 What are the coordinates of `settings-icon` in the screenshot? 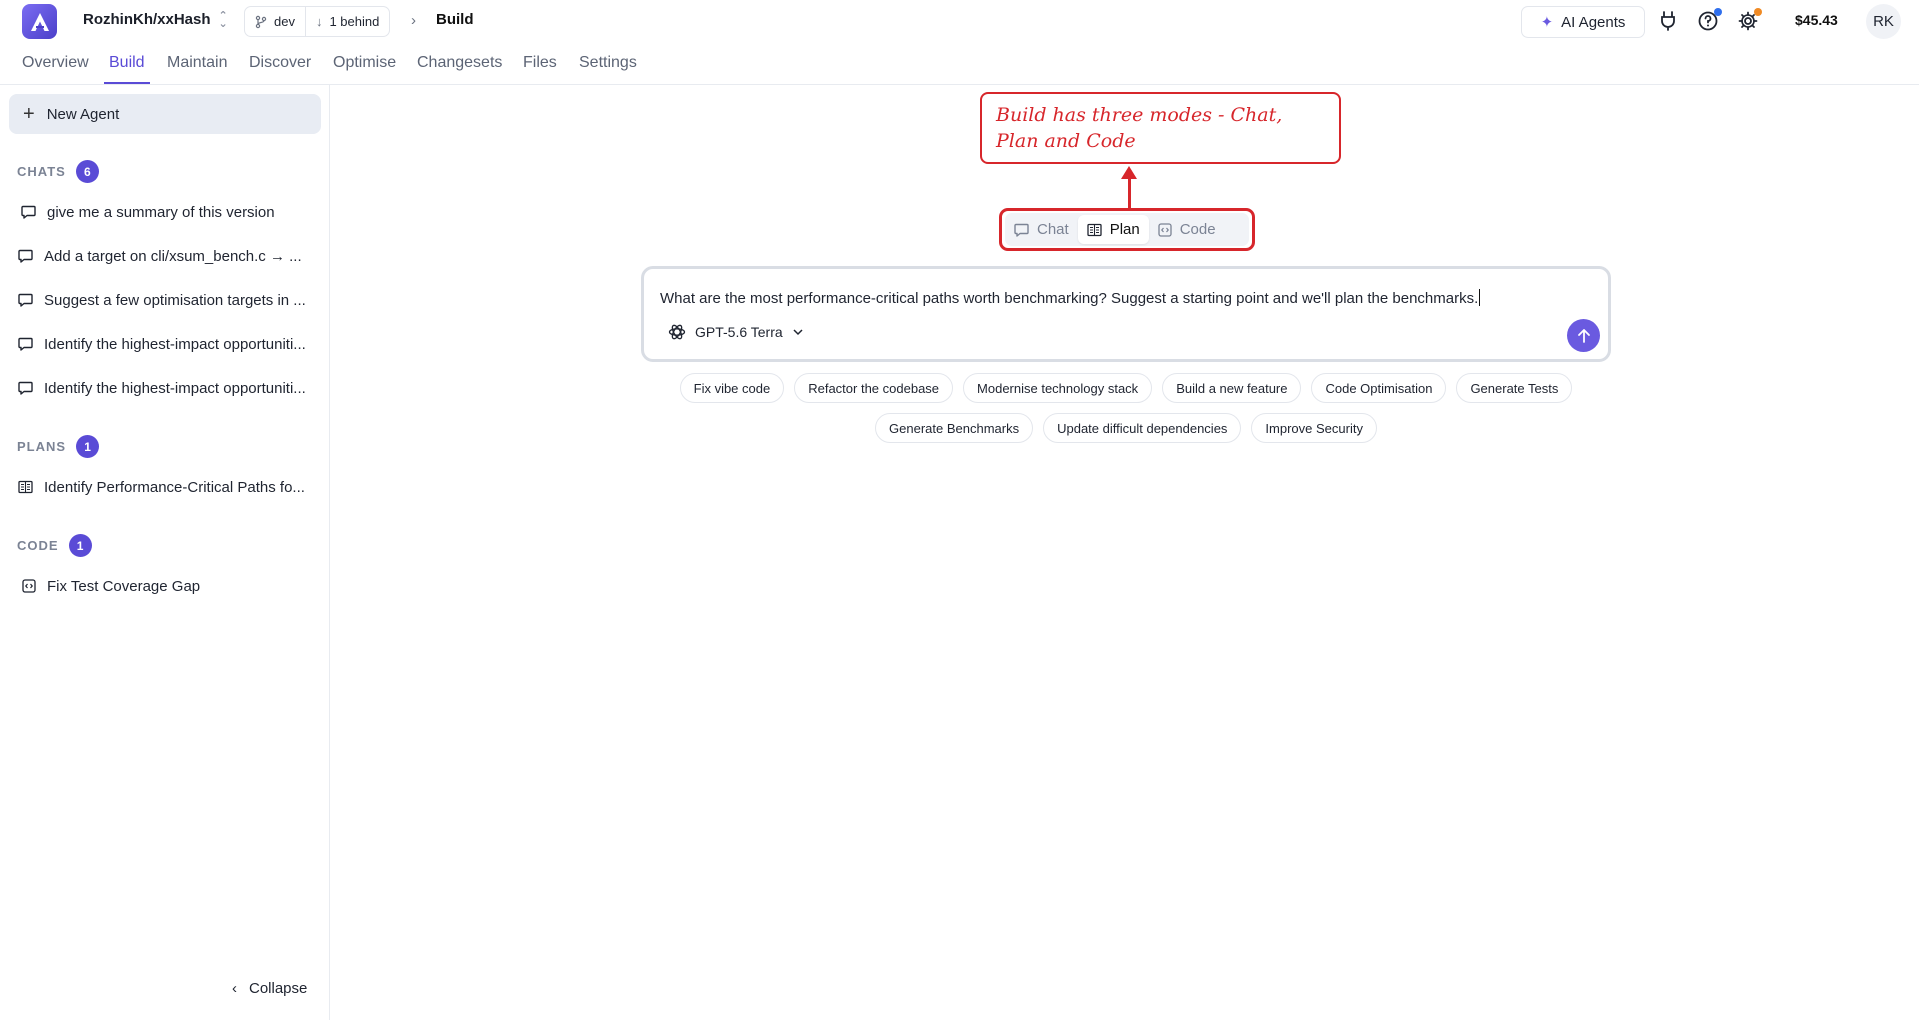 It's located at (1749, 20).